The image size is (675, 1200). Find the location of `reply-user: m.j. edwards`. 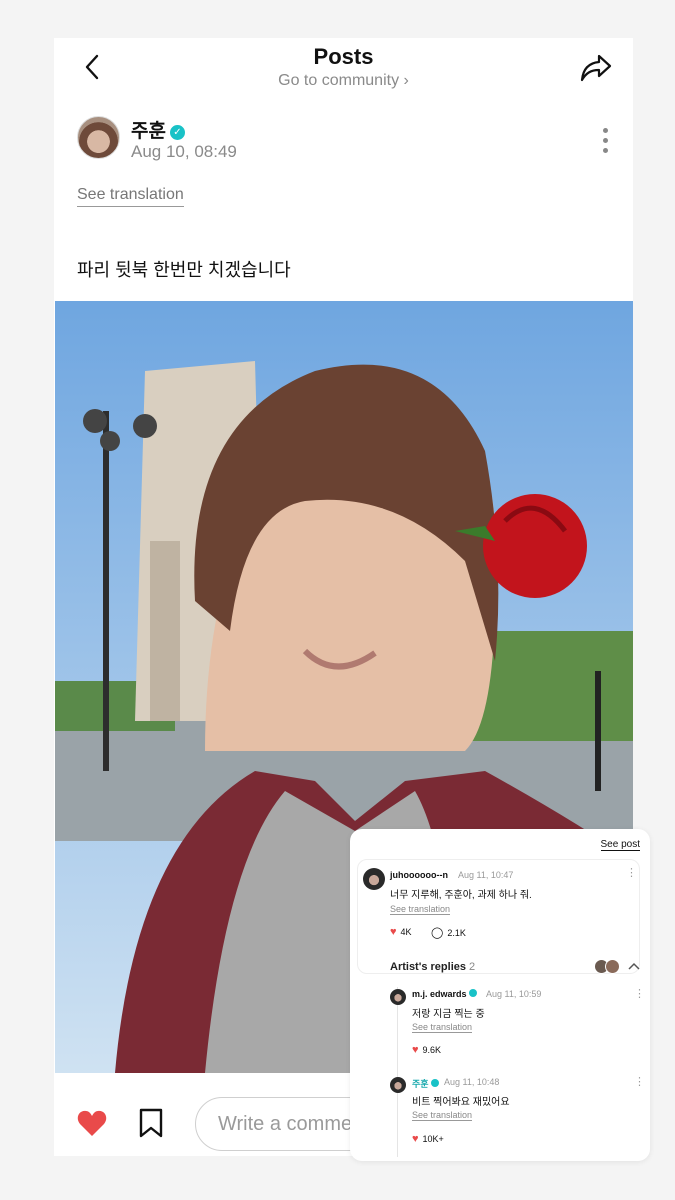

reply-user: m.j. edwards is located at coordinates (444, 994).